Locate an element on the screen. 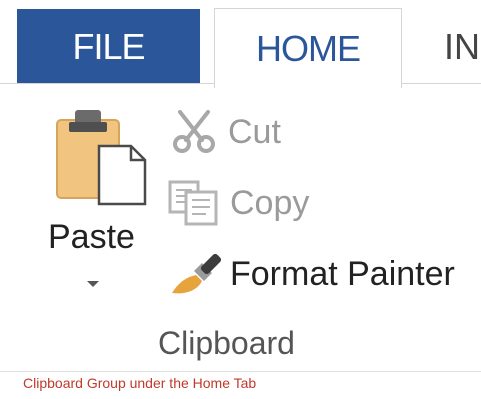 This screenshot has width=481, height=399. format-painter-button: Format Painter is located at coordinates (311, 274).